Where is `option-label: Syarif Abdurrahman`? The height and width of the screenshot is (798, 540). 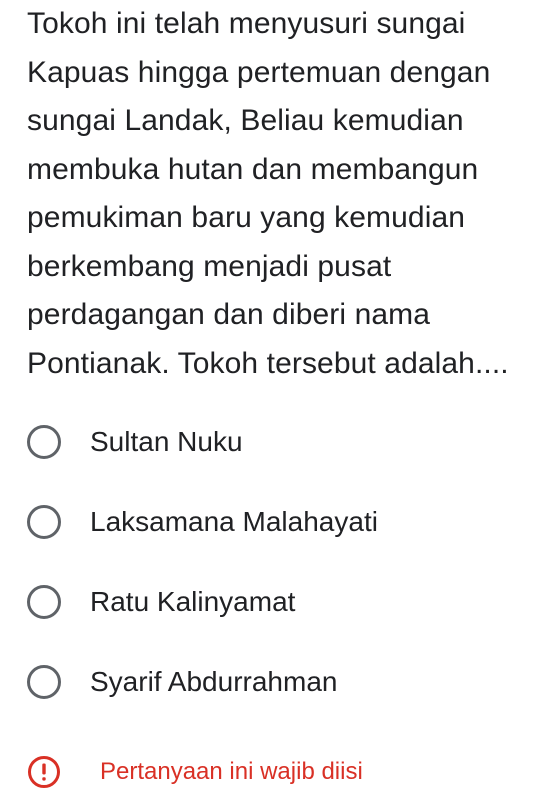 option-label: Syarif Abdurrahman is located at coordinates (214, 681).